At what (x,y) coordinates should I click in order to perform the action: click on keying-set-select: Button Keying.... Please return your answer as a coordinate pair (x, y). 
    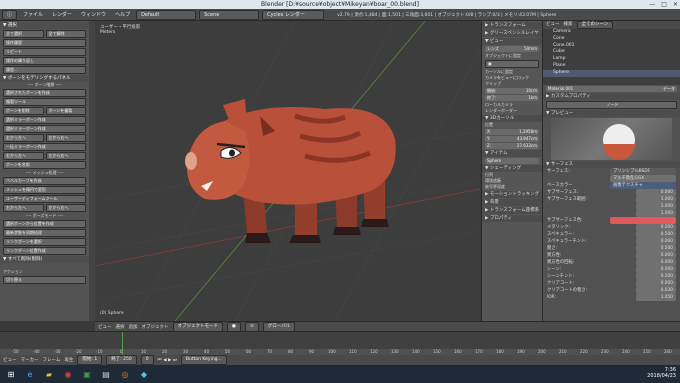
    Looking at the image, I should click on (203, 360).